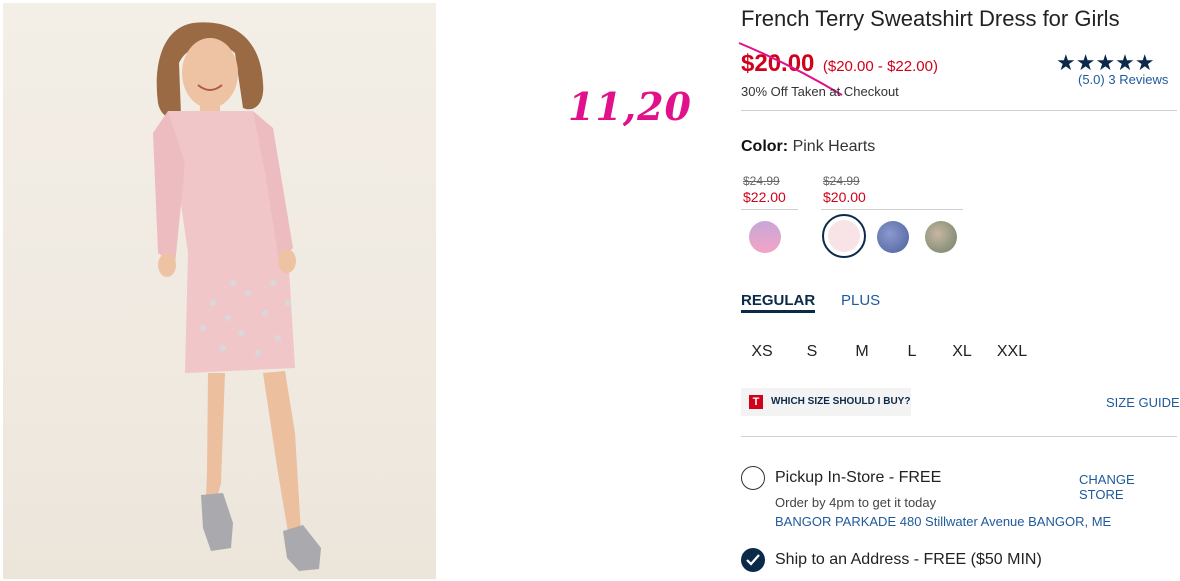  Describe the element at coordinates (908, 560) in the screenshot. I see `ship-label: Ship to an Address - FREE ($50 MIN)` at that location.